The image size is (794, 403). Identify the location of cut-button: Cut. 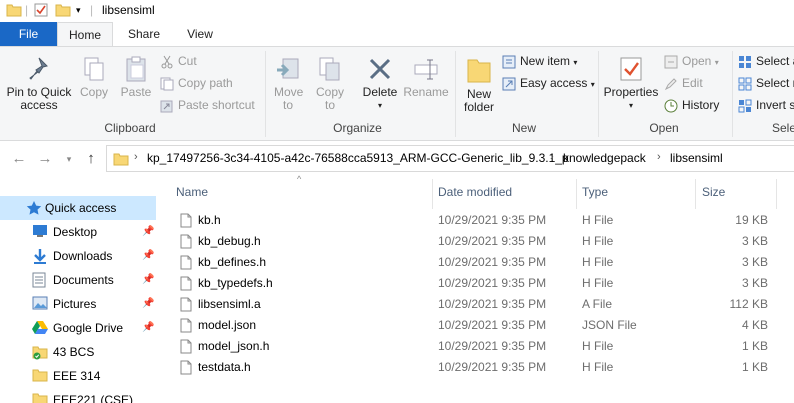
(178, 61).